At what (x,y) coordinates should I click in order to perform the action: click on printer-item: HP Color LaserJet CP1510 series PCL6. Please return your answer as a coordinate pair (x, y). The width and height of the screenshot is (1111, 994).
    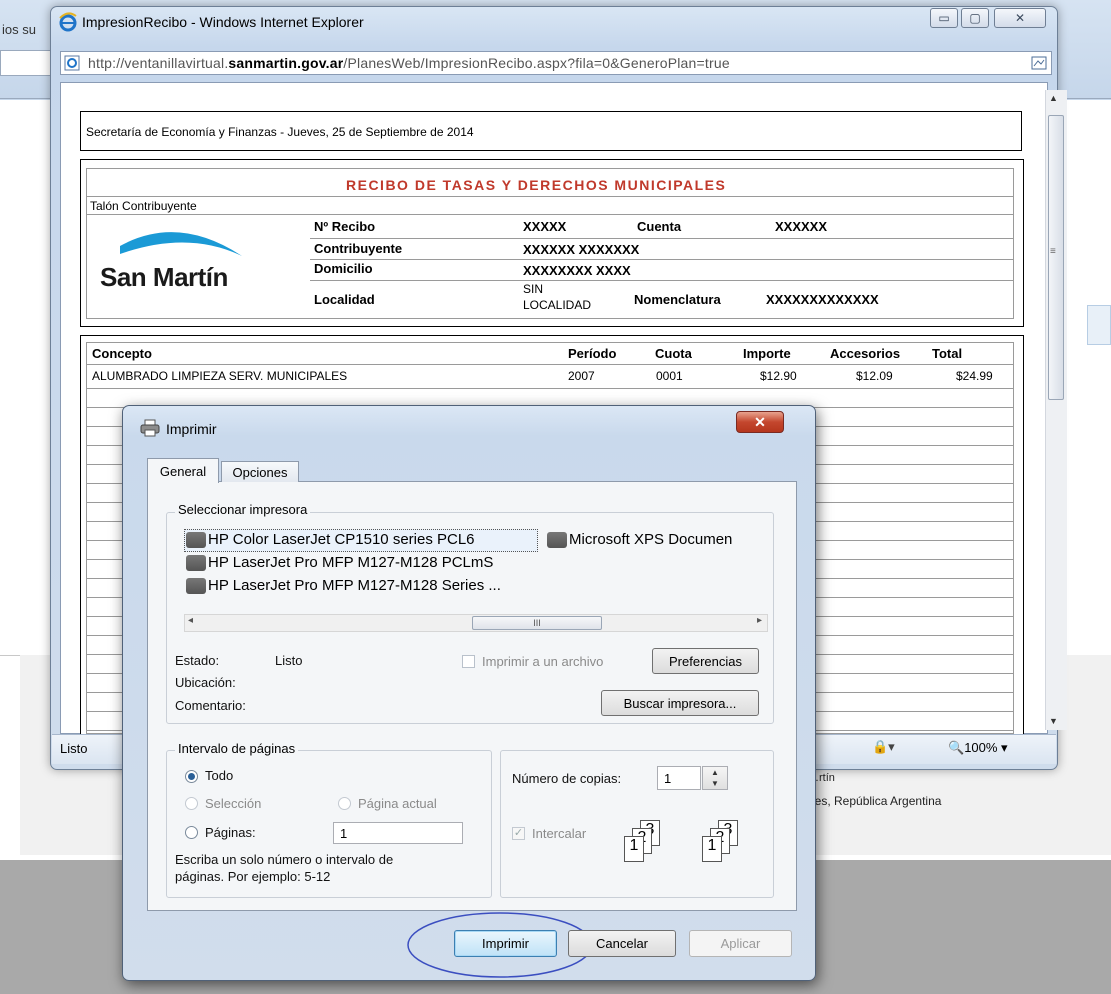
    Looking at the image, I should click on (330, 540).